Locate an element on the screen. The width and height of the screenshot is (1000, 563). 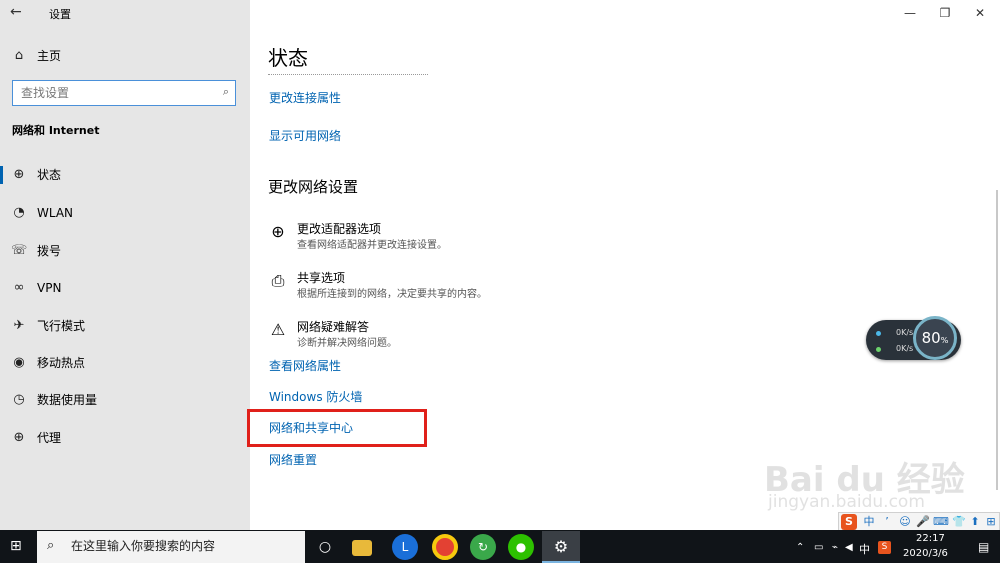
sidebar-item-vpn: ∞ VPN is located at coordinates (125, 288).